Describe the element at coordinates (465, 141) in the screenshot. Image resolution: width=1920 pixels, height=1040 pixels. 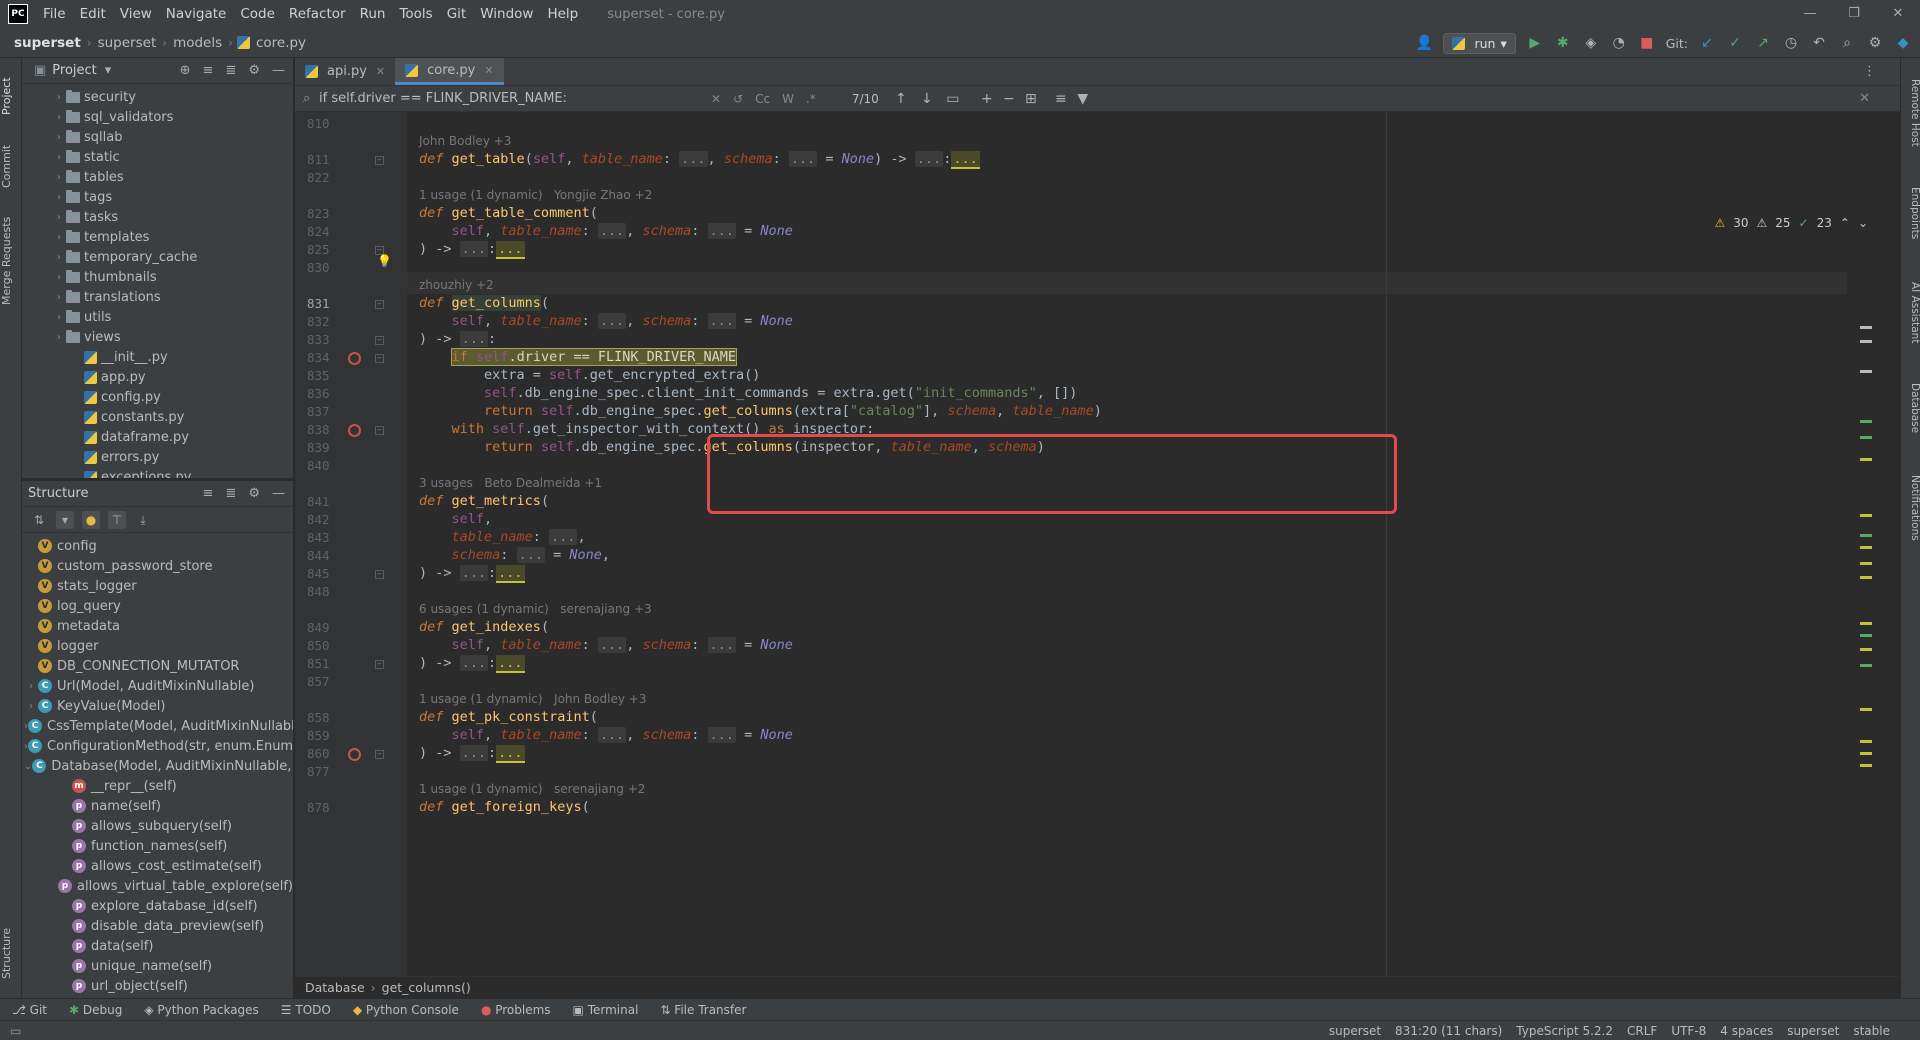
I see `author-inlay-hint: John Bodley +3` at that location.